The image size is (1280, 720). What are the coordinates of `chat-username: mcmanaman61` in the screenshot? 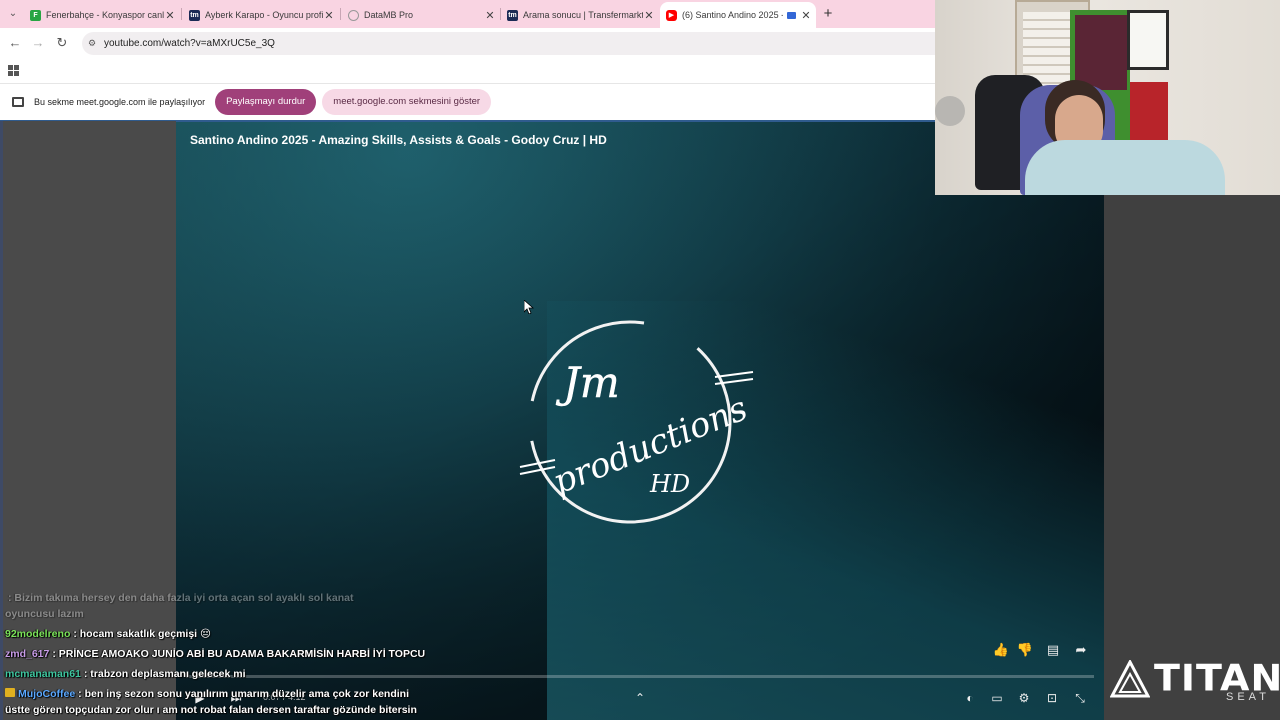 It's located at (43, 674).